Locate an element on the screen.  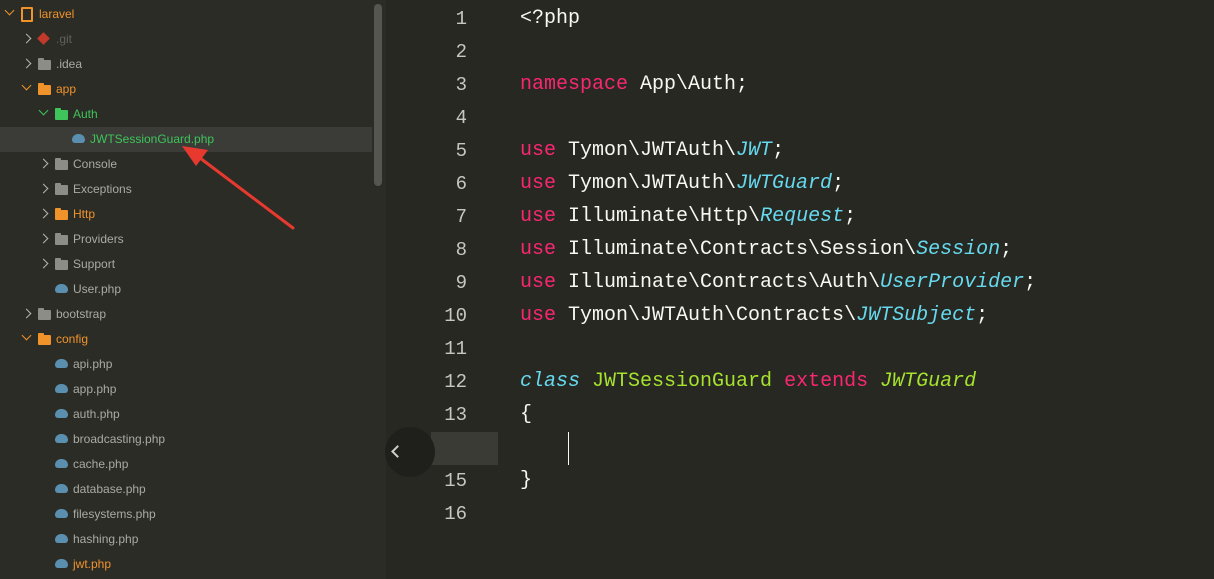
tree-item-label: config is located at coordinates (72, 339).